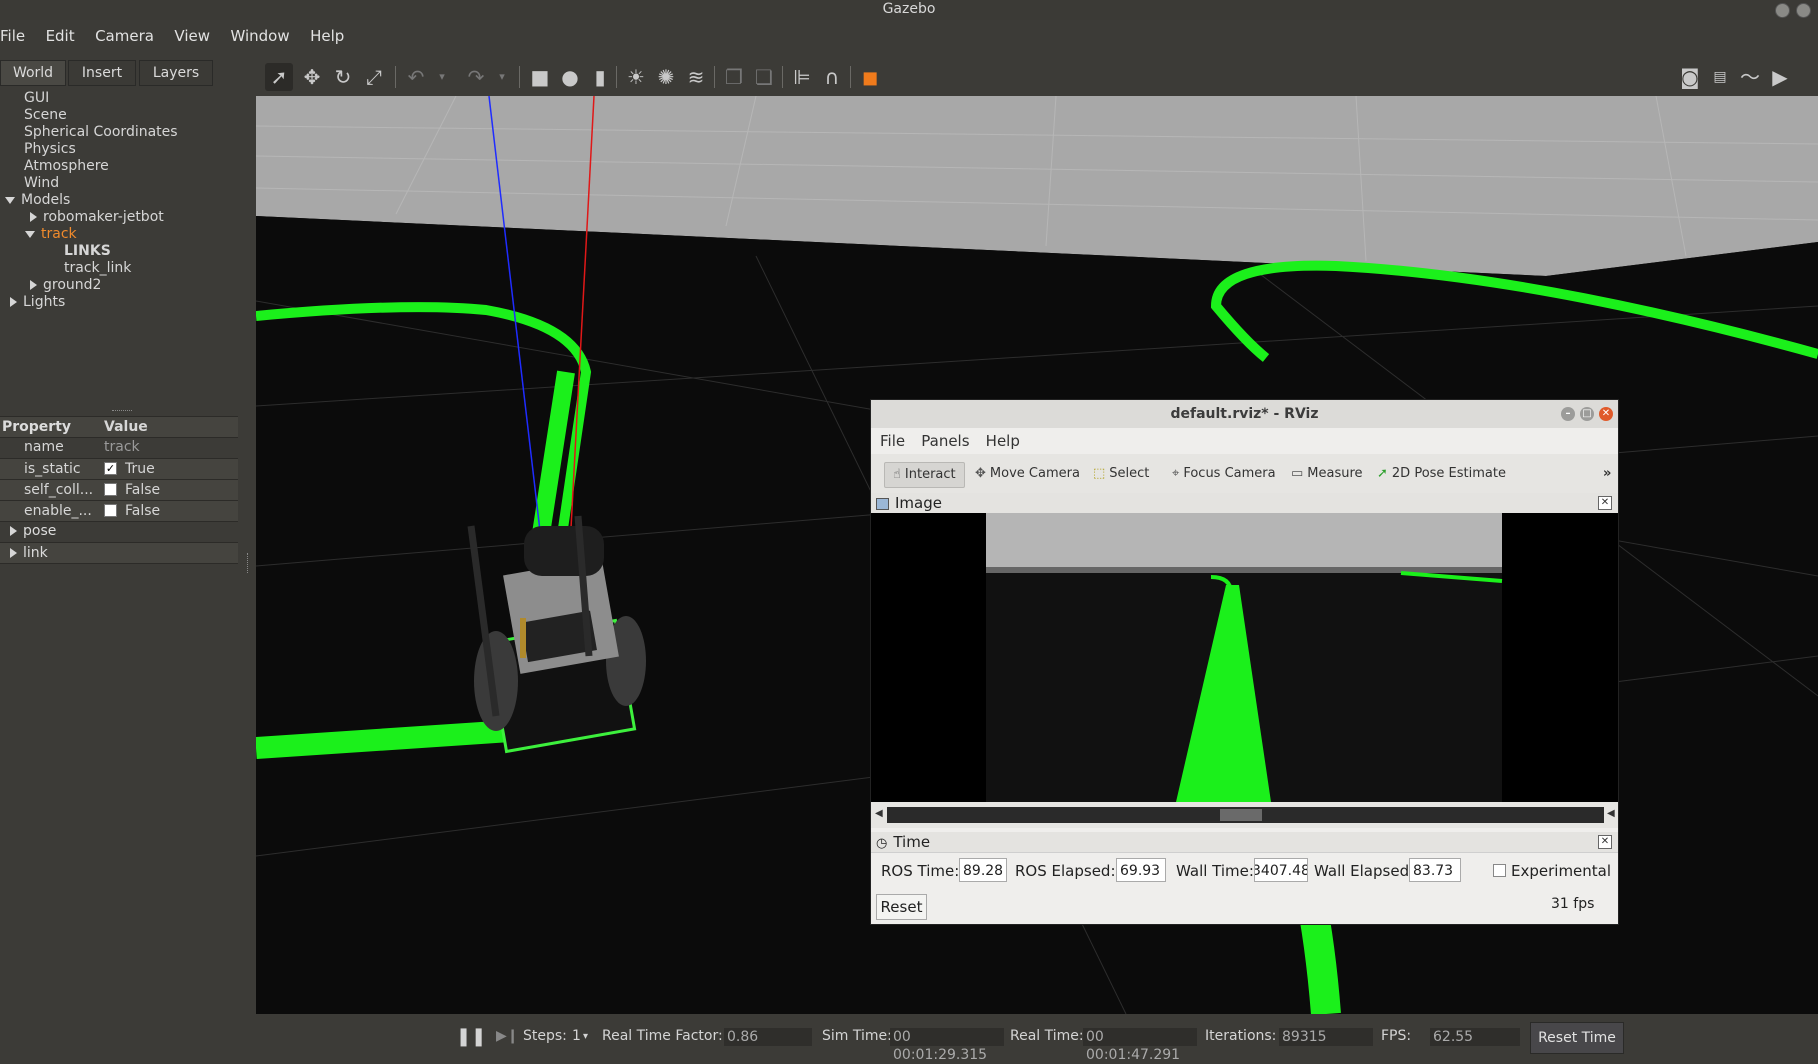  Describe the element at coordinates (343, 77) in the screenshot. I see `rotate-icon: ↻` at that location.